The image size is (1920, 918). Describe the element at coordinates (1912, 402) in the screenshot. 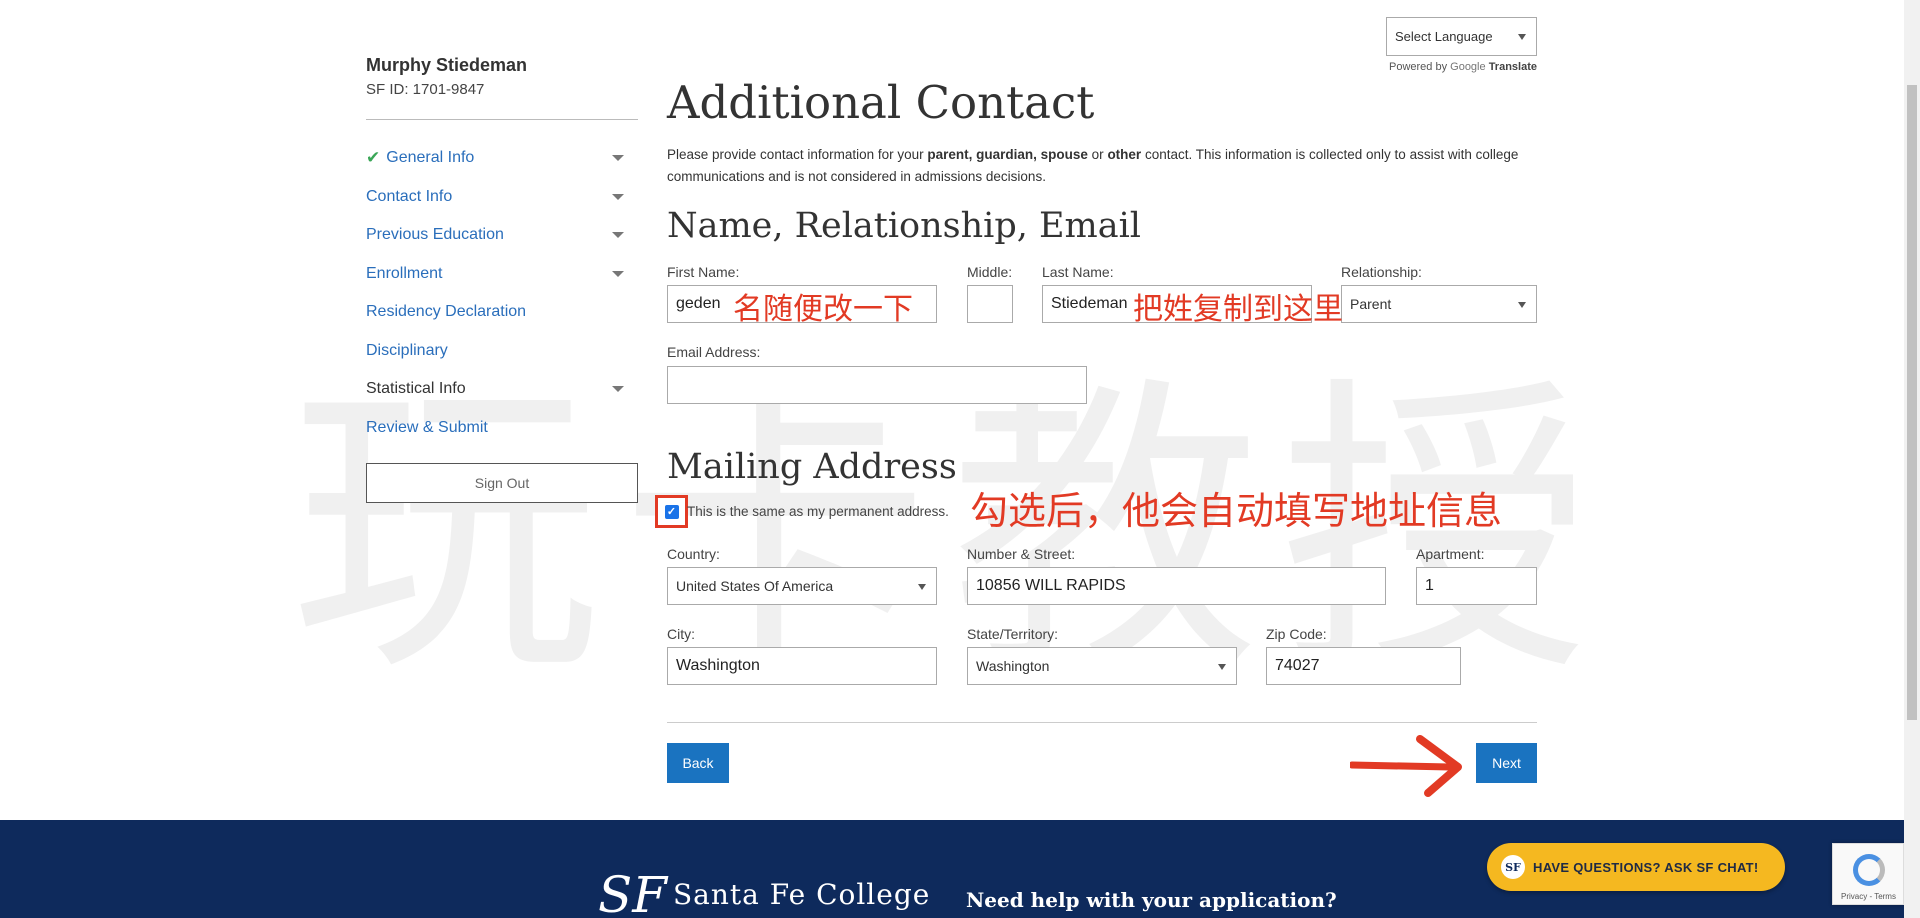

I see `scrollbar-thumb` at that location.